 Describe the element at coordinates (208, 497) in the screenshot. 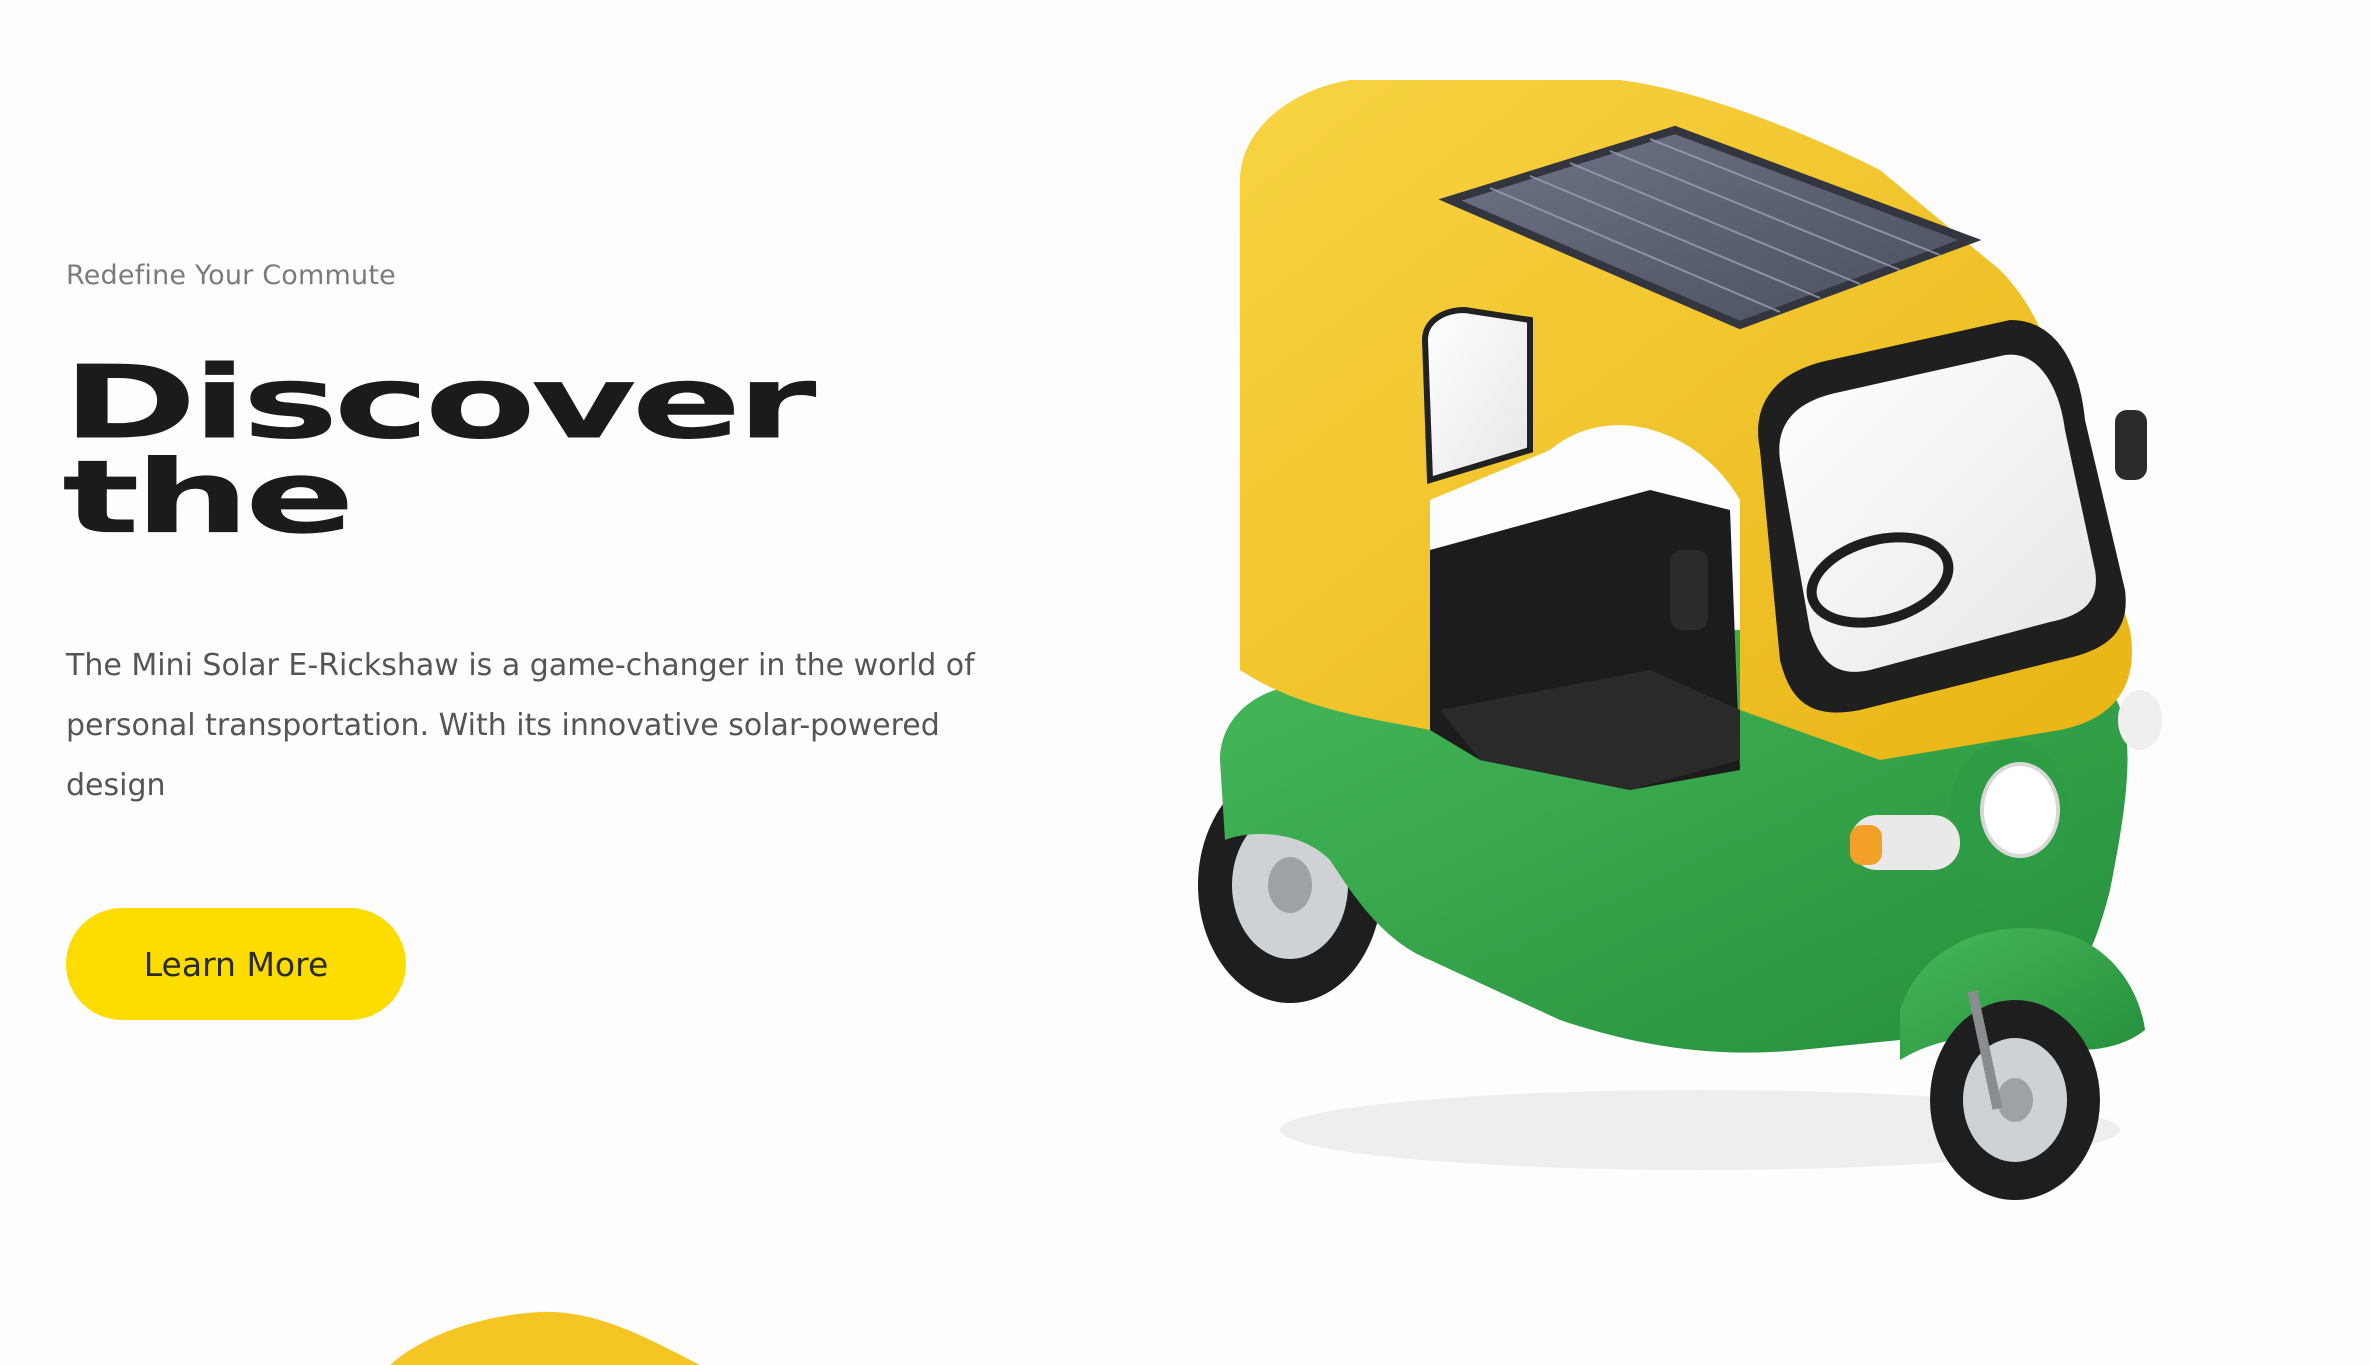

I see `headline-line-2: the` at that location.